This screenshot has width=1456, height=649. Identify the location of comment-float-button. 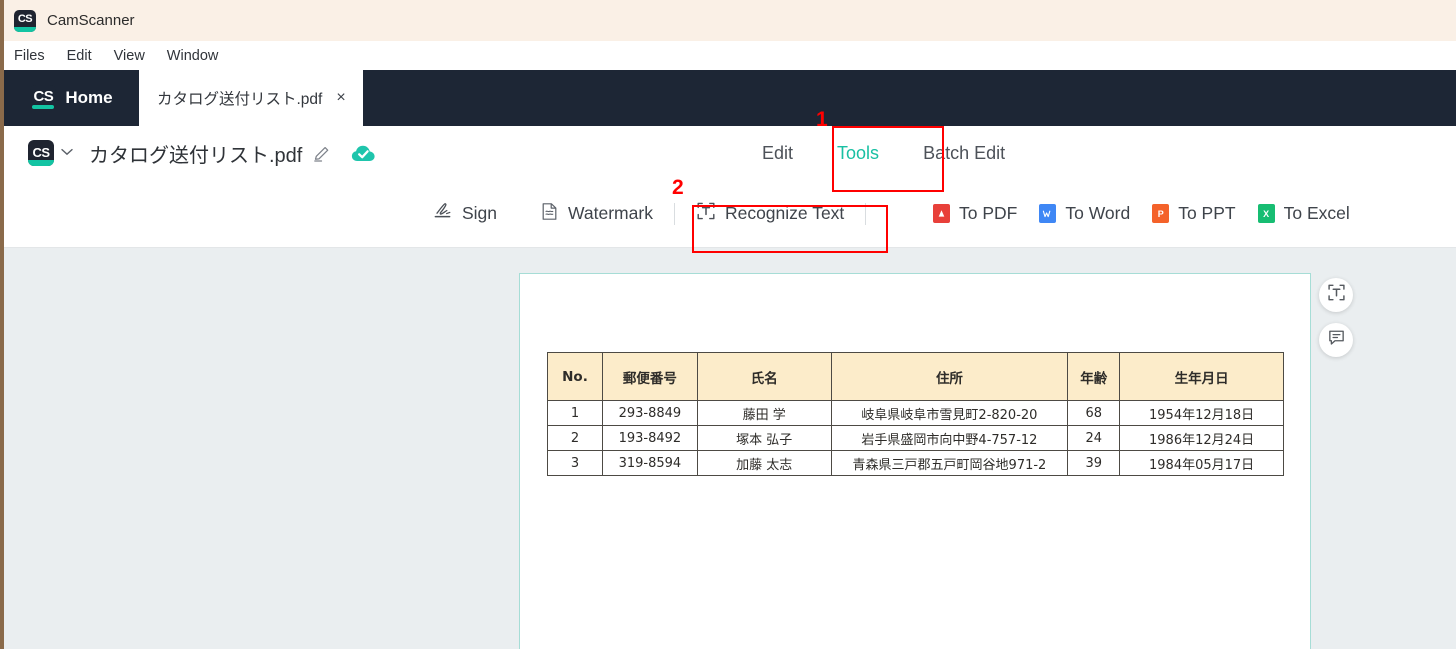
(1336, 340).